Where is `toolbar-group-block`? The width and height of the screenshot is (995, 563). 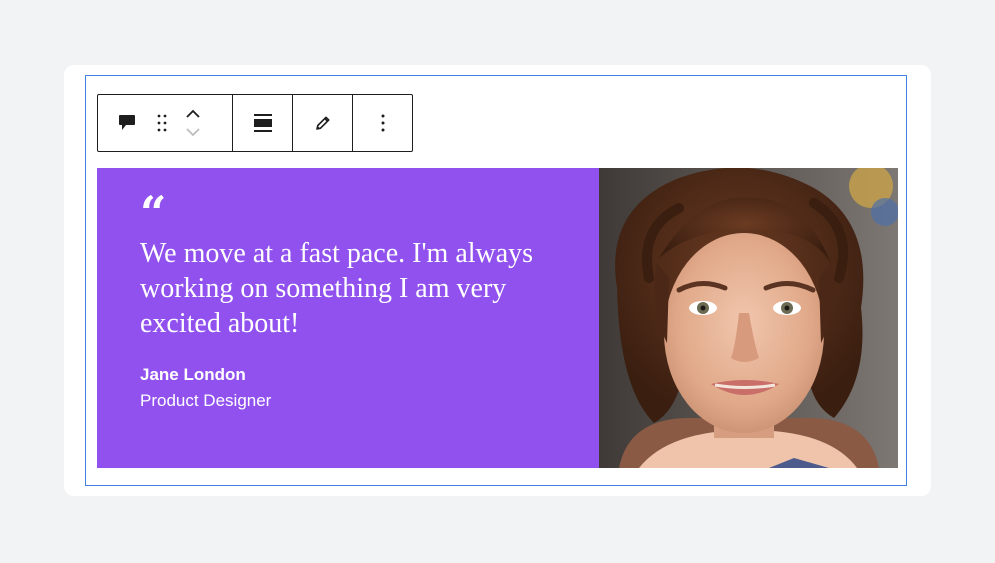
toolbar-group-block is located at coordinates (165, 123).